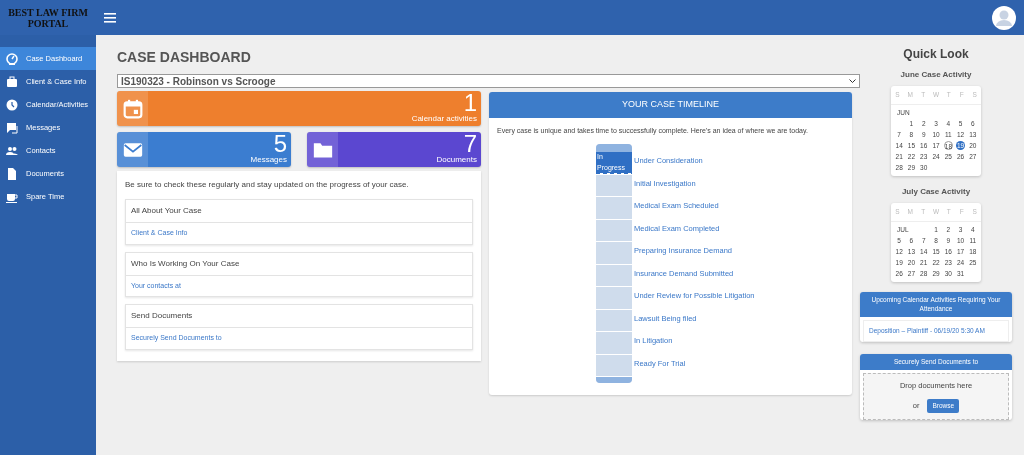 The width and height of the screenshot is (1024, 455). I want to click on portal-logo-text: BEST LAW FIRM PORTAL, so click(48, 17).